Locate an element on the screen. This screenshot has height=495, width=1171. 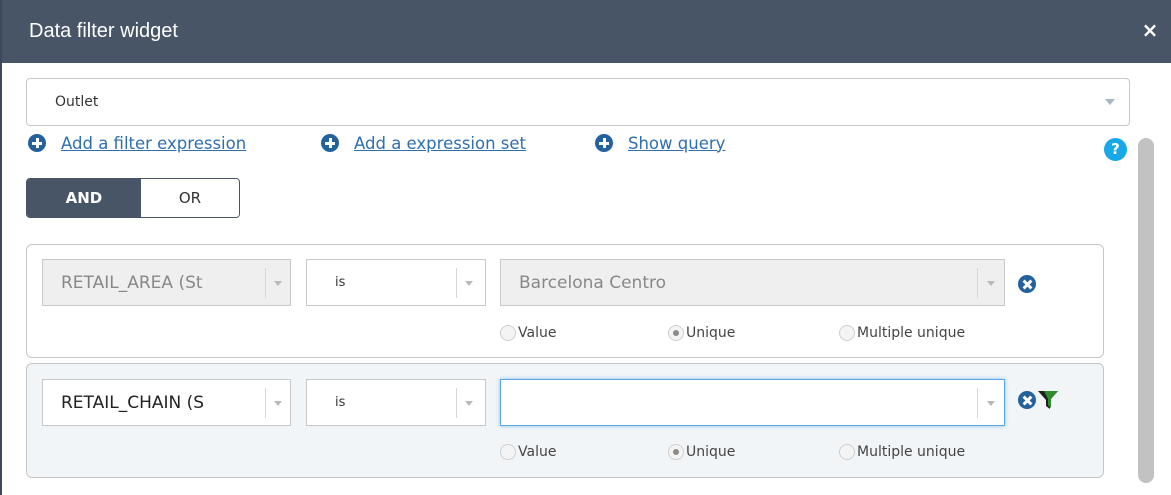
add-filter-expression-link: Add a filter expression is located at coordinates (137, 143).